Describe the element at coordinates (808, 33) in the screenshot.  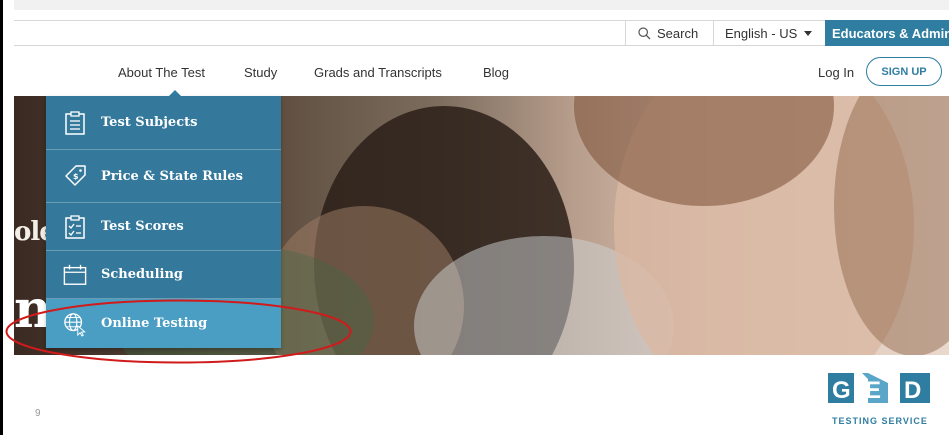
I see `chevron-down-icon` at that location.